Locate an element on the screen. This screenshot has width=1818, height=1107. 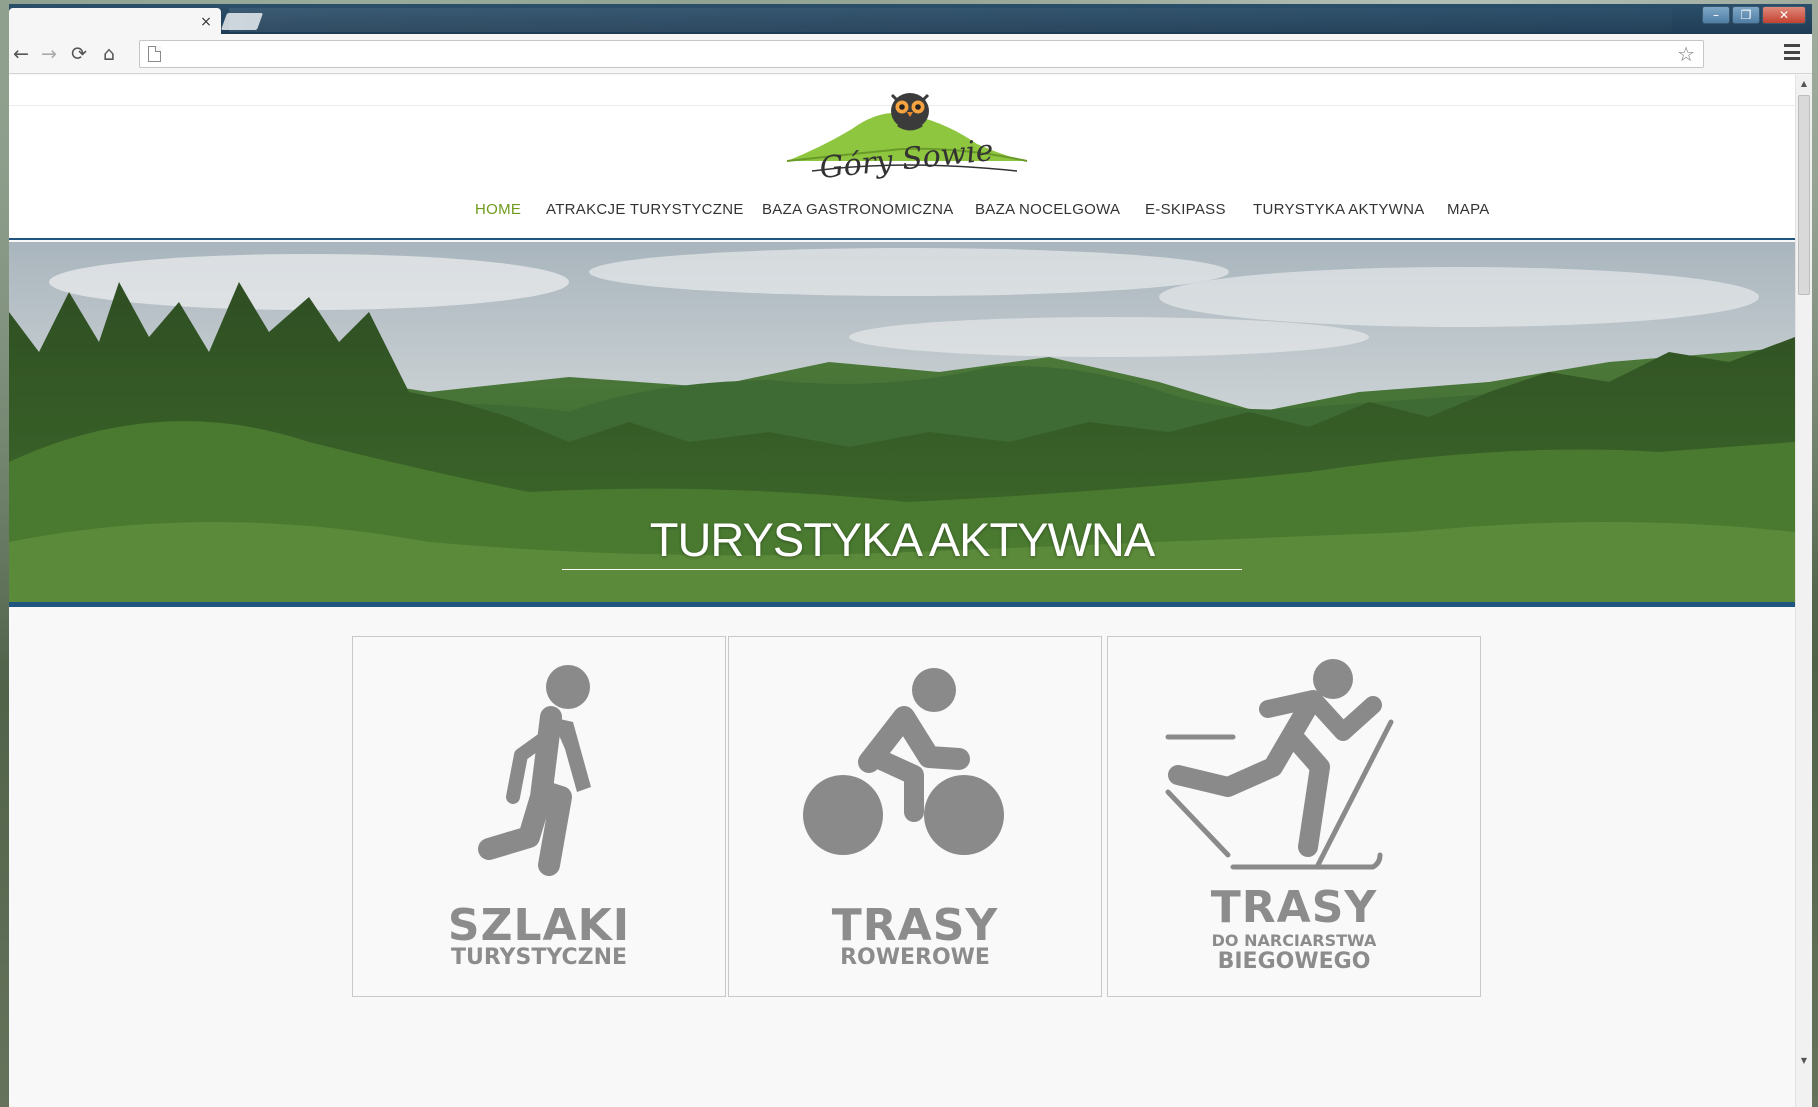
site-logo: Góry Sowie is located at coordinates (907, 135).